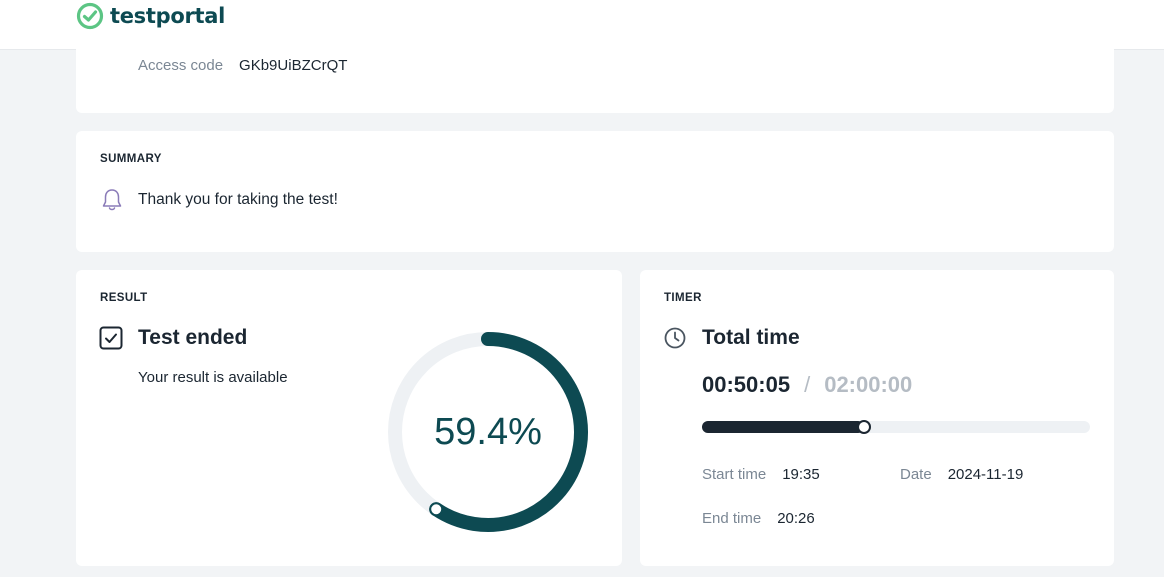 The width and height of the screenshot is (1164, 577). I want to click on logo-check-icon, so click(90, 16).